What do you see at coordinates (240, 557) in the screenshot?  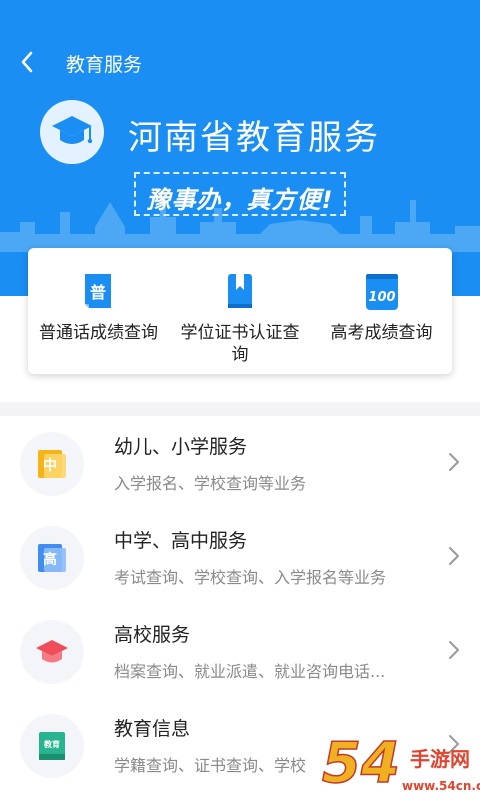 I see `service-item-middle-high: 高 中学、高中服务 考试查询、学校查询、入学报名等业务` at bounding box center [240, 557].